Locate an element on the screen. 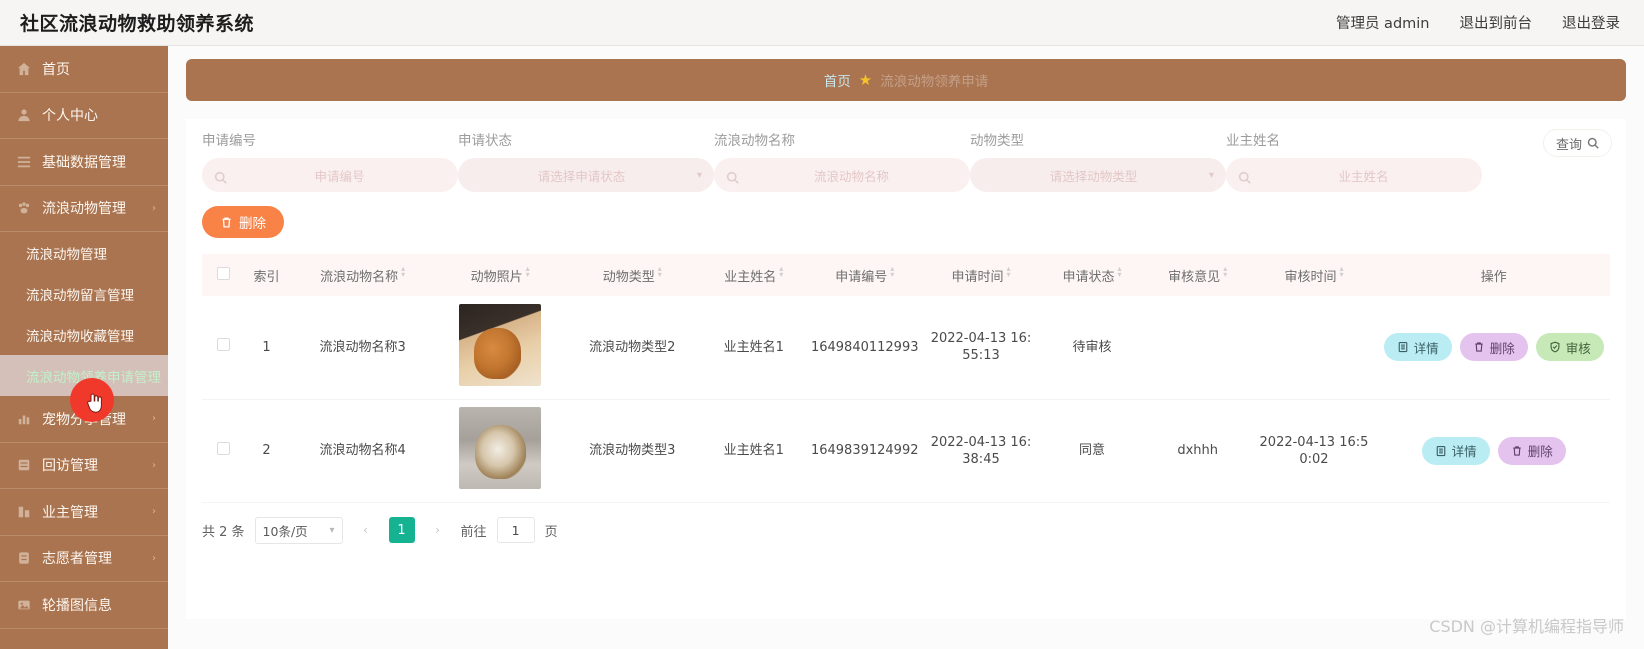 The image size is (1644, 649). th-select-all is located at coordinates (223, 275).